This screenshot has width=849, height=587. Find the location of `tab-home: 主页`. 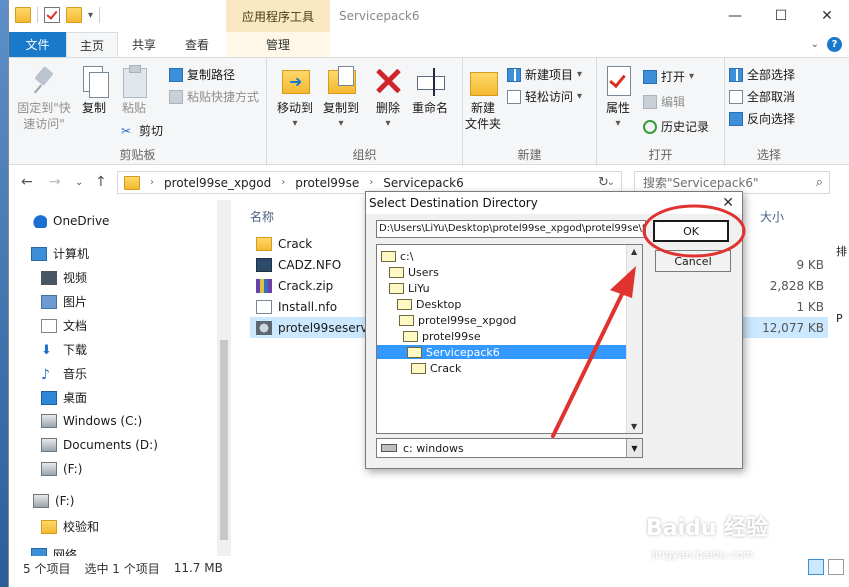

tab-home: 主页 is located at coordinates (92, 44).